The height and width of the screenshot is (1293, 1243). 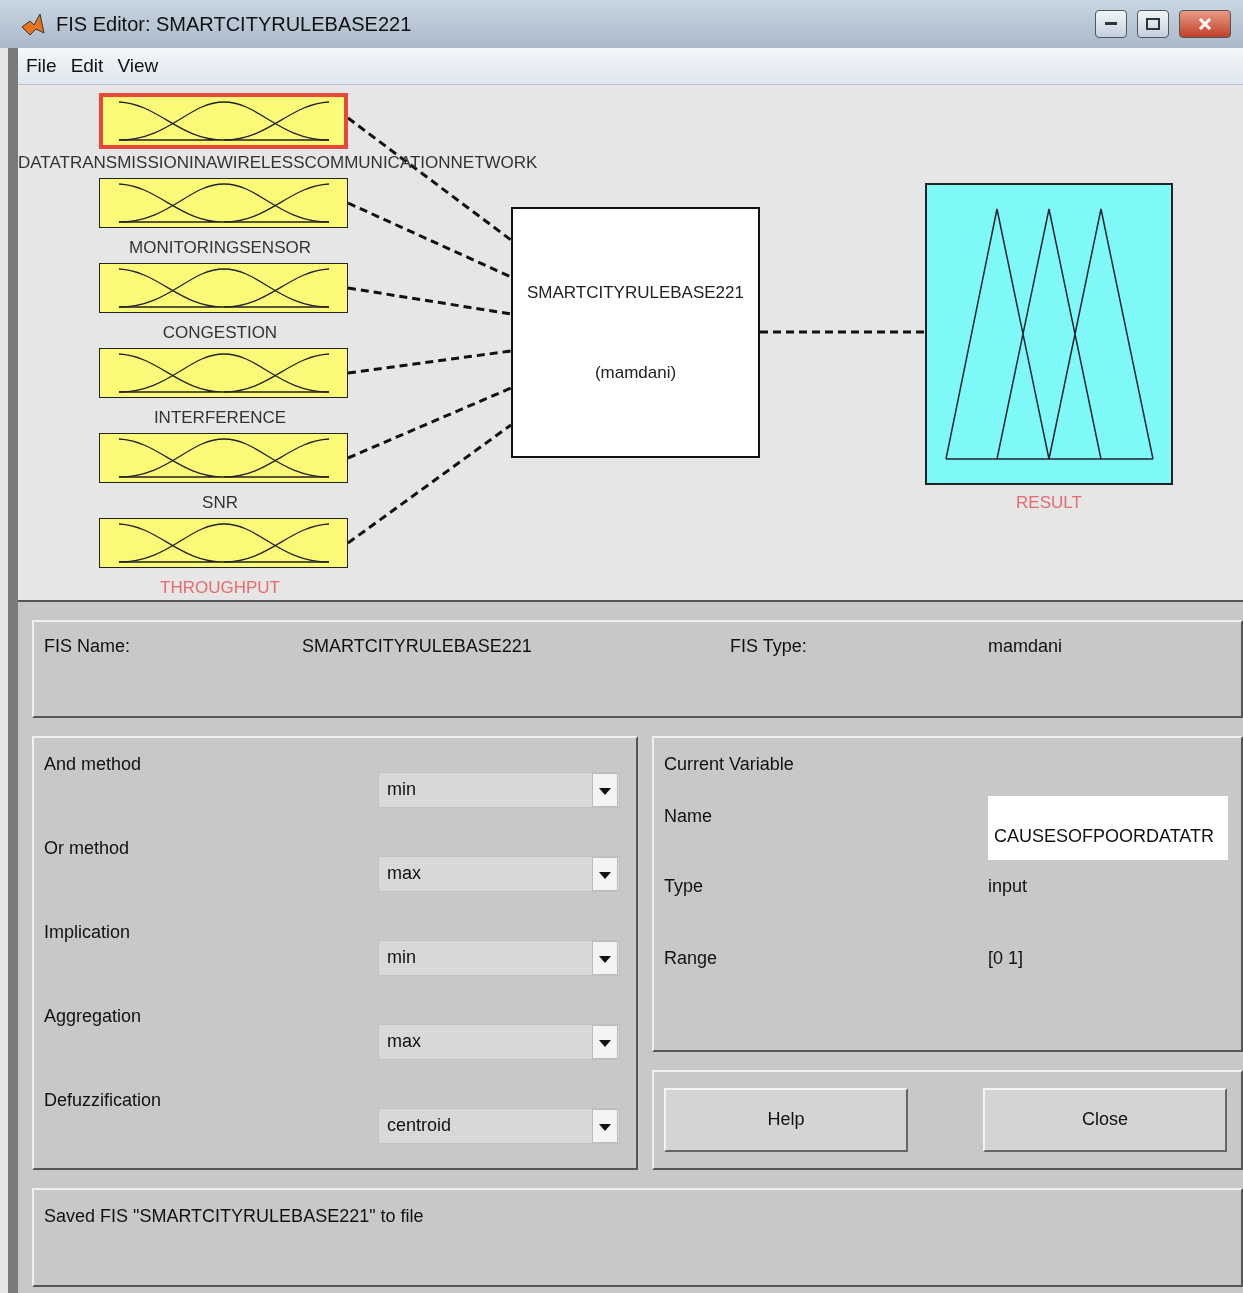 I want to click on minimize-icon, so click(x=1111, y=24).